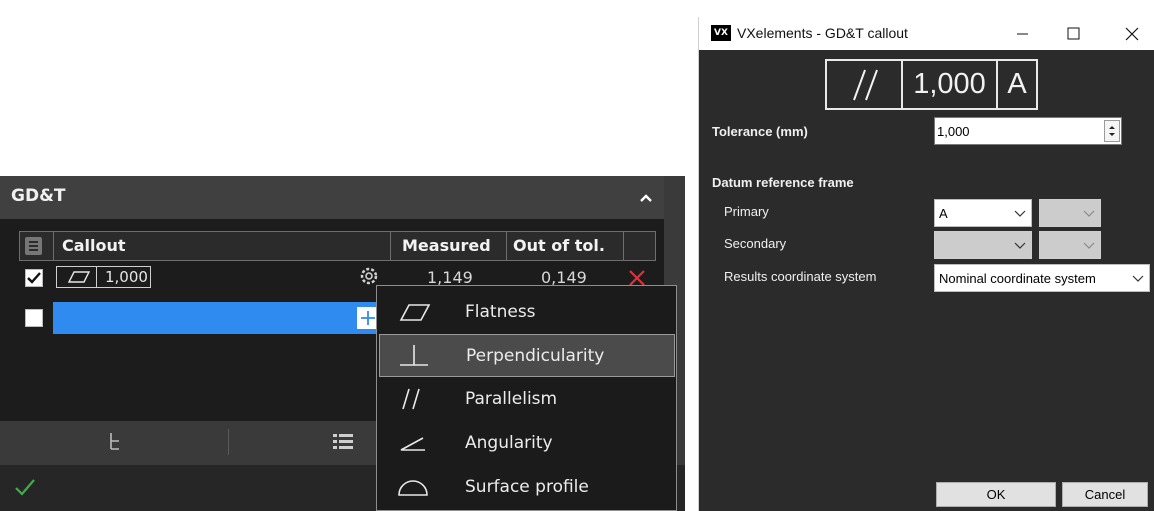 The height and width of the screenshot is (511, 1154). I want to click on gdt-panel-header: GD&T, so click(332, 197).